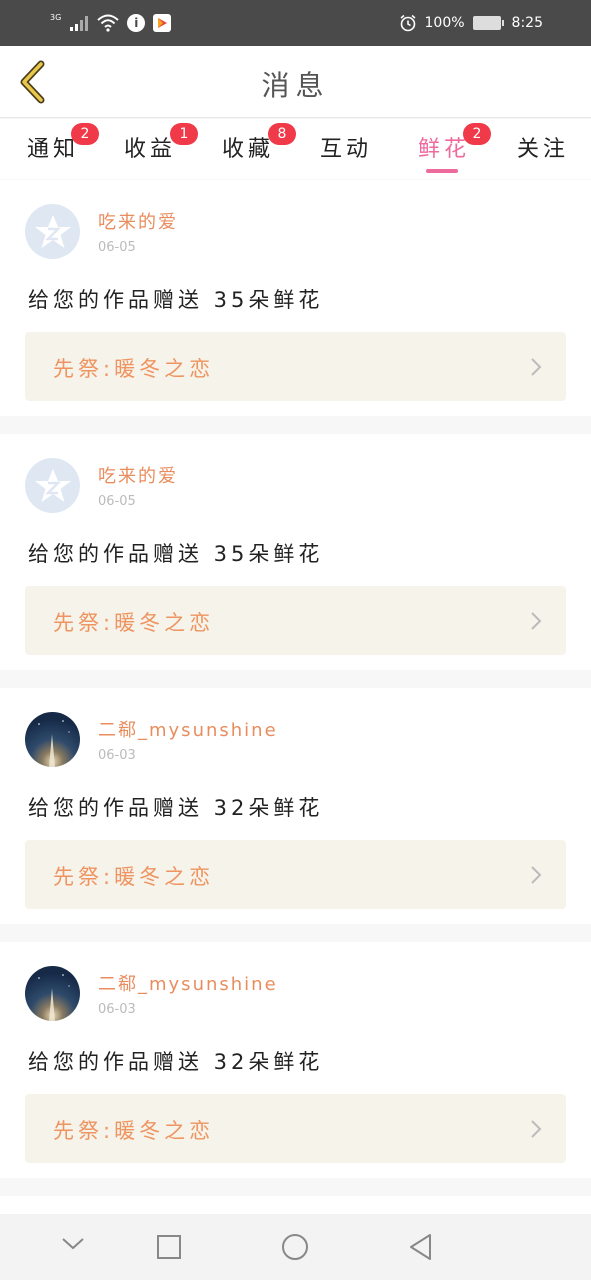 The height and width of the screenshot is (1280, 591). I want to click on battery-percent: 100%, so click(444, 23).